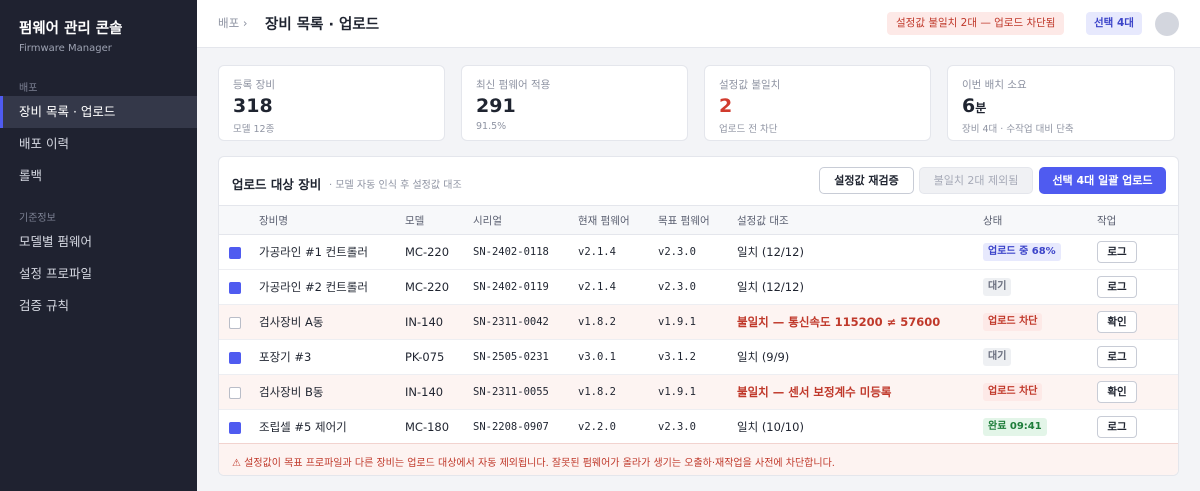 This screenshot has width=1200, height=491. What do you see at coordinates (71, 29) in the screenshot?
I see `app-title: 펌웨어 관리 콘솔` at bounding box center [71, 29].